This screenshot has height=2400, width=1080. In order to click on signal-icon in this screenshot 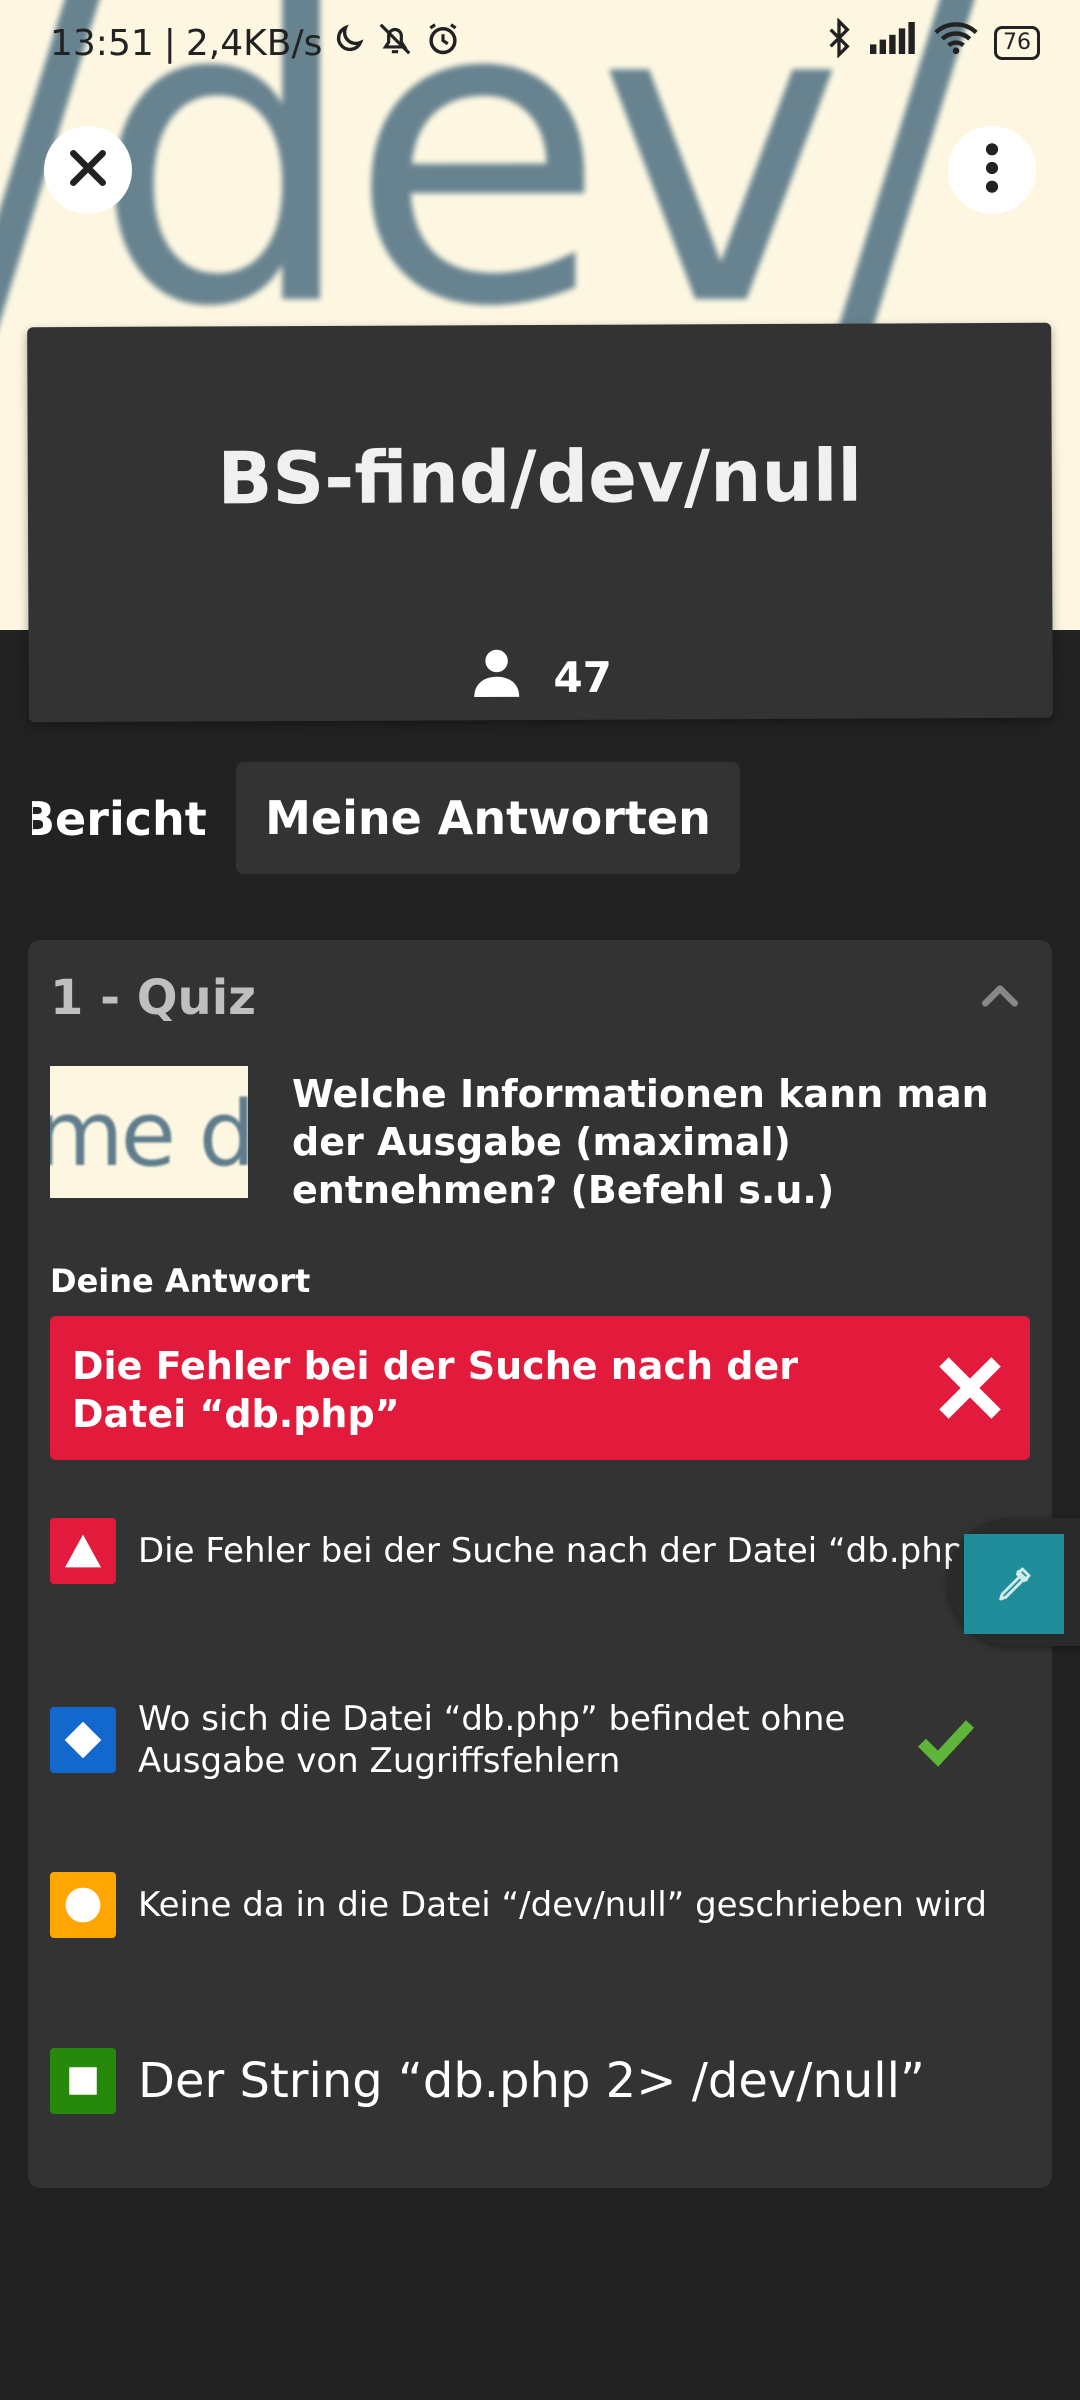, I will do `click(894, 42)`.